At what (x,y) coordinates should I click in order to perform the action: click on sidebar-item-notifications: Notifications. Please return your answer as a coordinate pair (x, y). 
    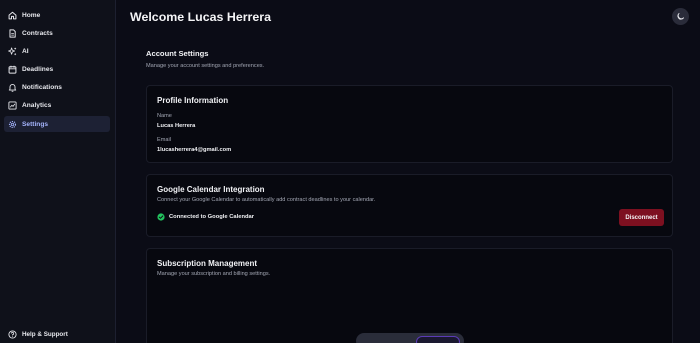
    Looking at the image, I should click on (57, 88).